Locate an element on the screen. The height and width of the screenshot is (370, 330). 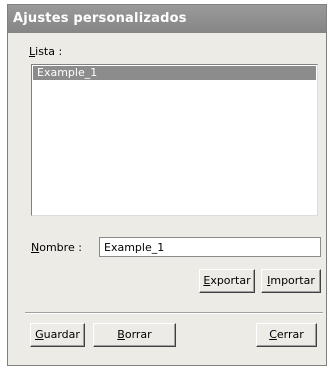
delete-button-label: orrar is located at coordinates (138, 334).